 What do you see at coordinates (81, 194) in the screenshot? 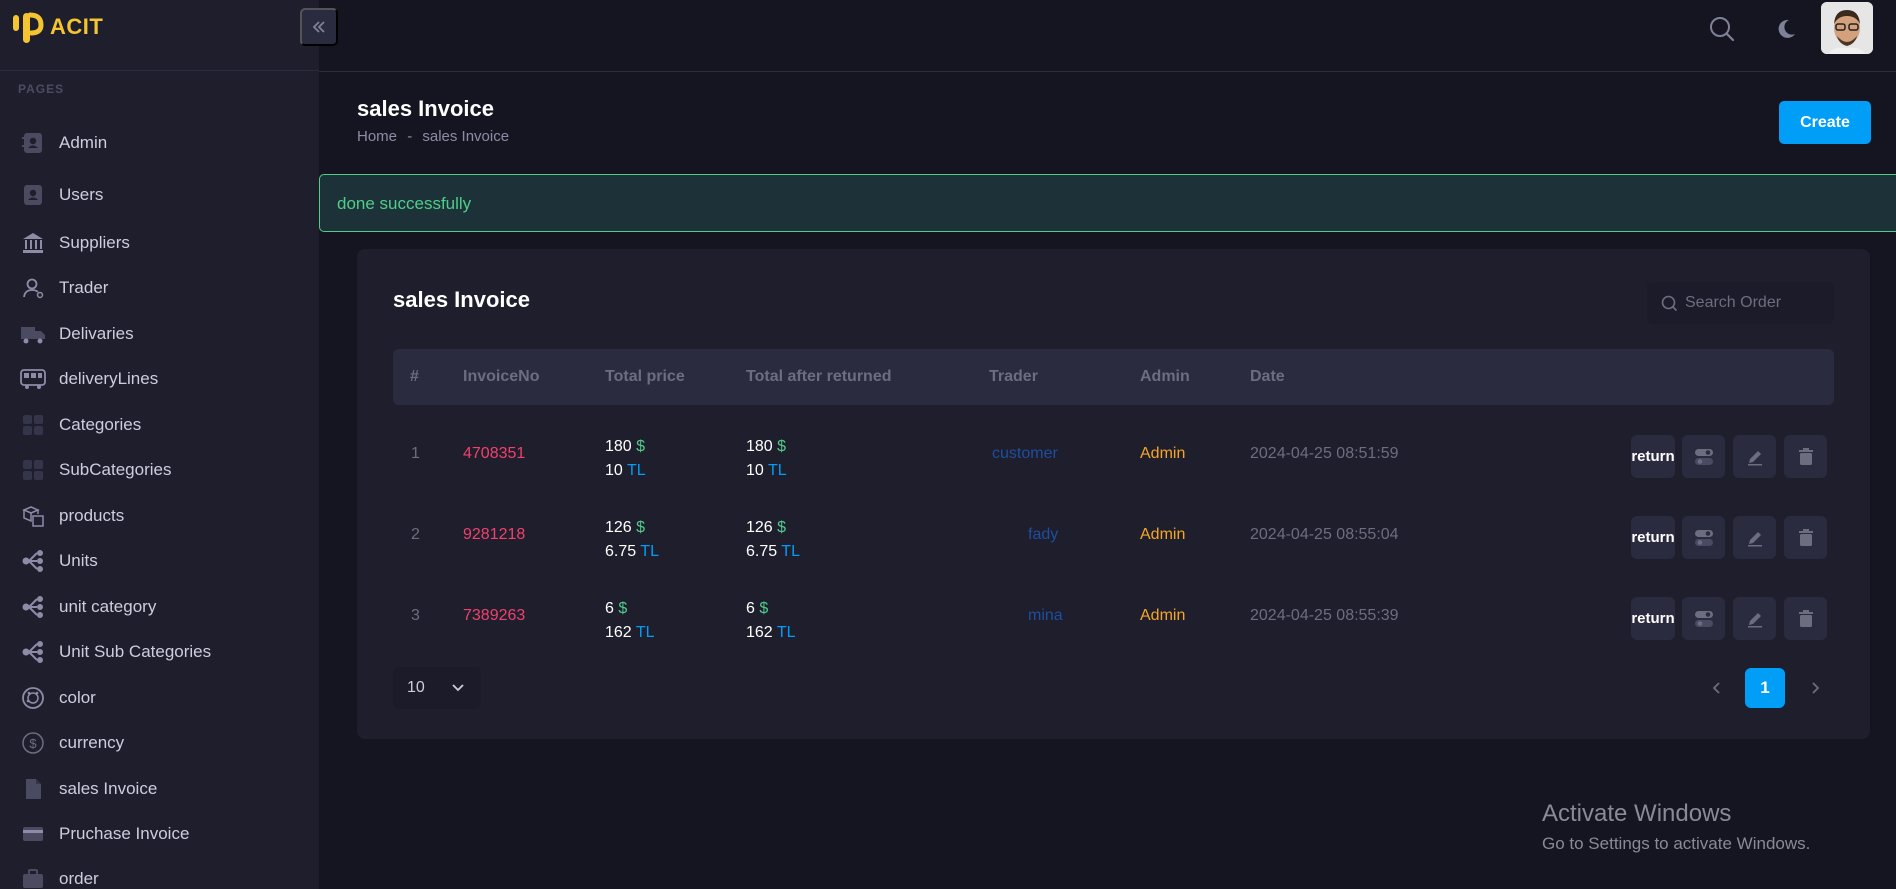
I see `sidebar-item-label: Users` at bounding box center [81, 194].